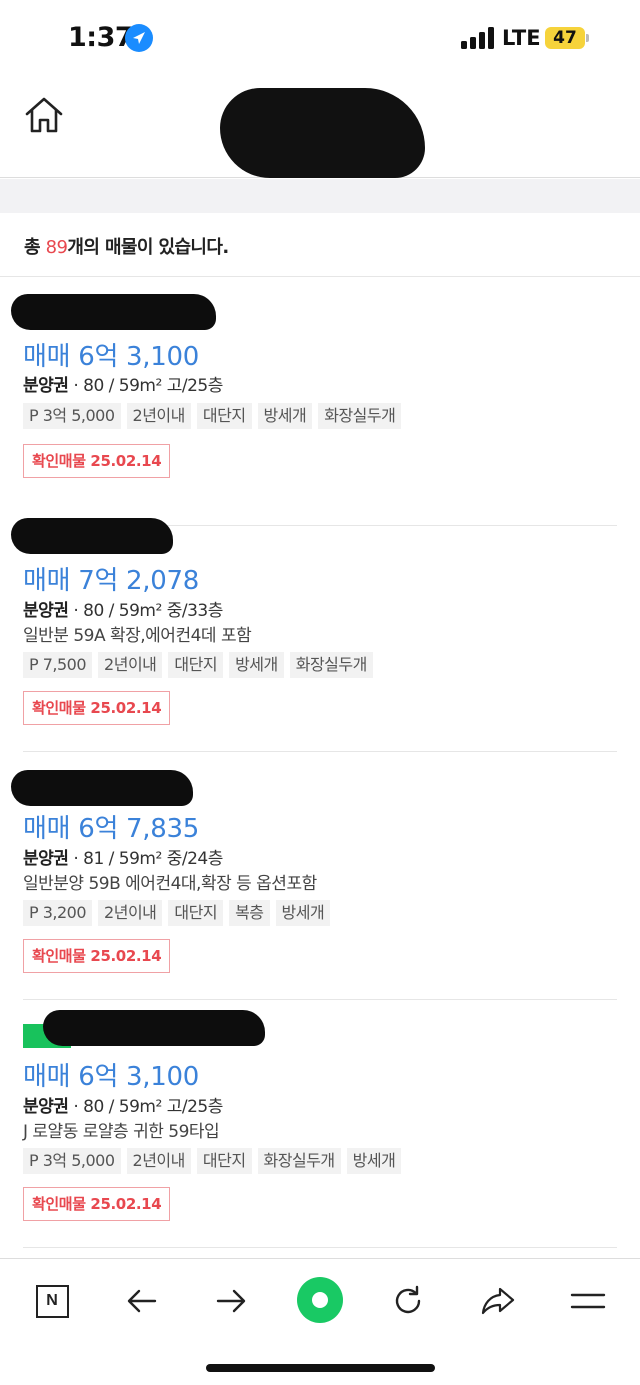 Image resolution: width=640 pixels, height=1385 pixels. Describe the element at coordinates (320, 1368) in the screenshot. I see `home-indicator` at that location.